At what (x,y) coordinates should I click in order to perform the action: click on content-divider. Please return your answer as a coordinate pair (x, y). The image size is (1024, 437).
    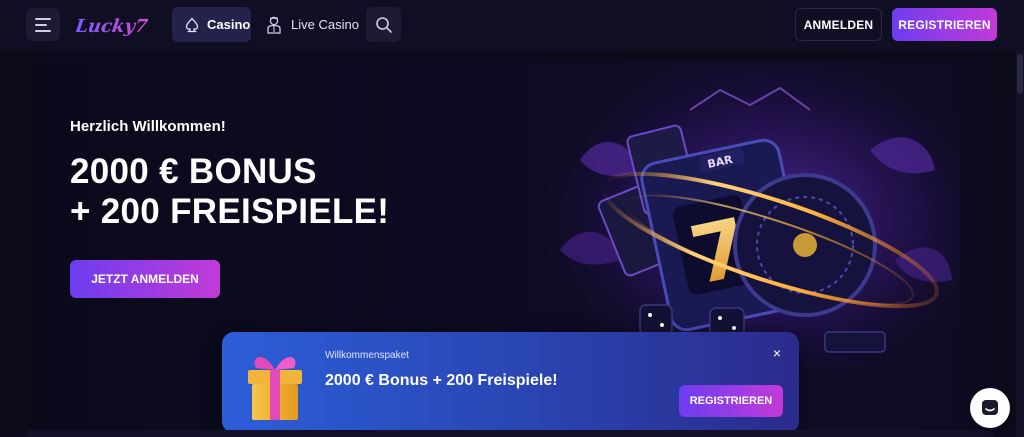
    Looking at the image, I should click on (511, 433).